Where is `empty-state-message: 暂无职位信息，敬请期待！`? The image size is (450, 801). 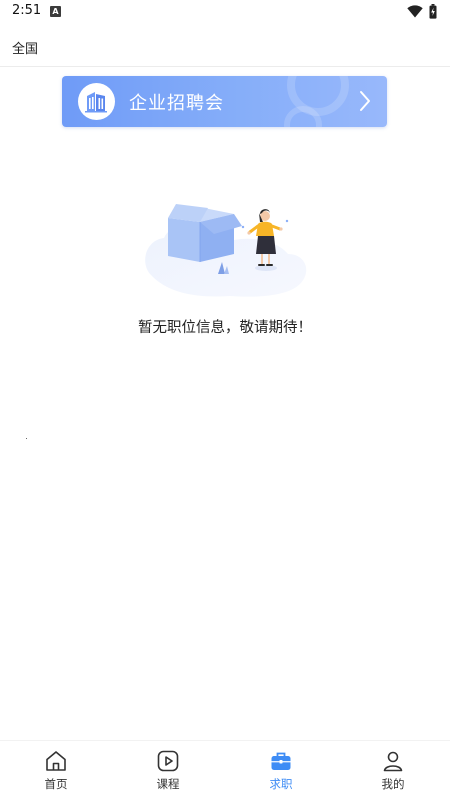 empty-state-message: 暂无职位信息，敬请期待！ is located at coordinates (225, 328).